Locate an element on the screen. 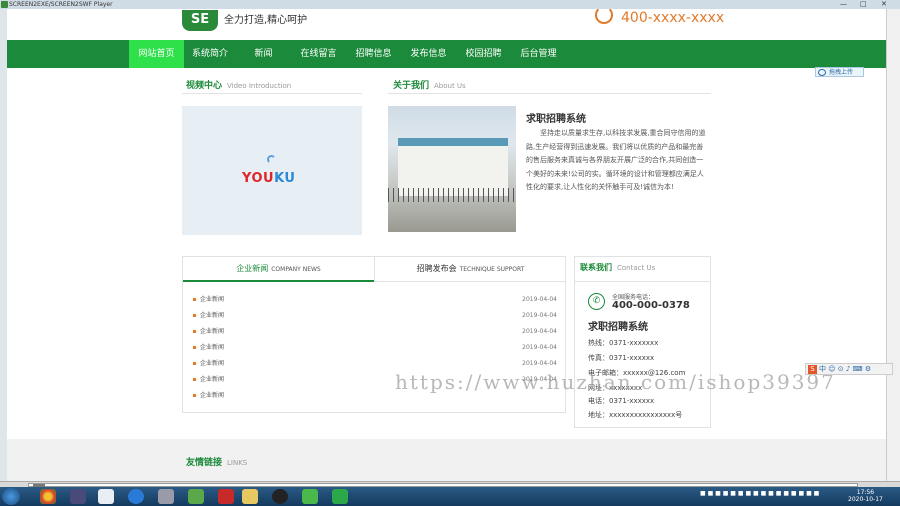 The height and width of the screenshot is (506, 900). about-section-title: 关于我们 About Us is located at coordinates (429, 84).